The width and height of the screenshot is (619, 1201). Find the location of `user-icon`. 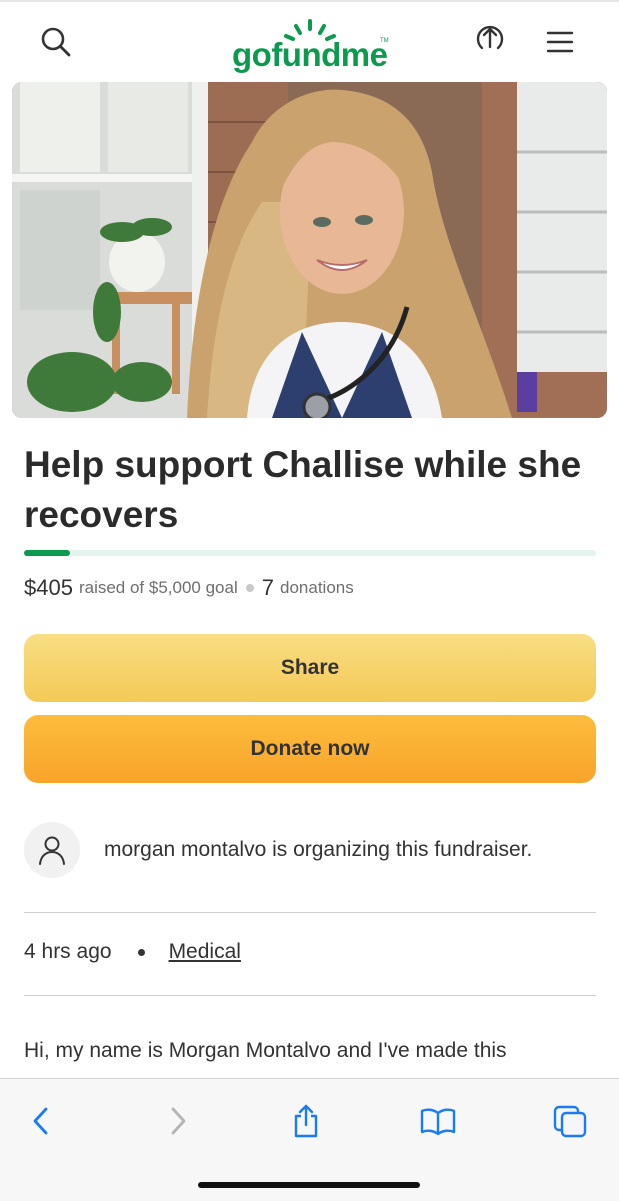

user-icon is located at coordinates (52, 850).